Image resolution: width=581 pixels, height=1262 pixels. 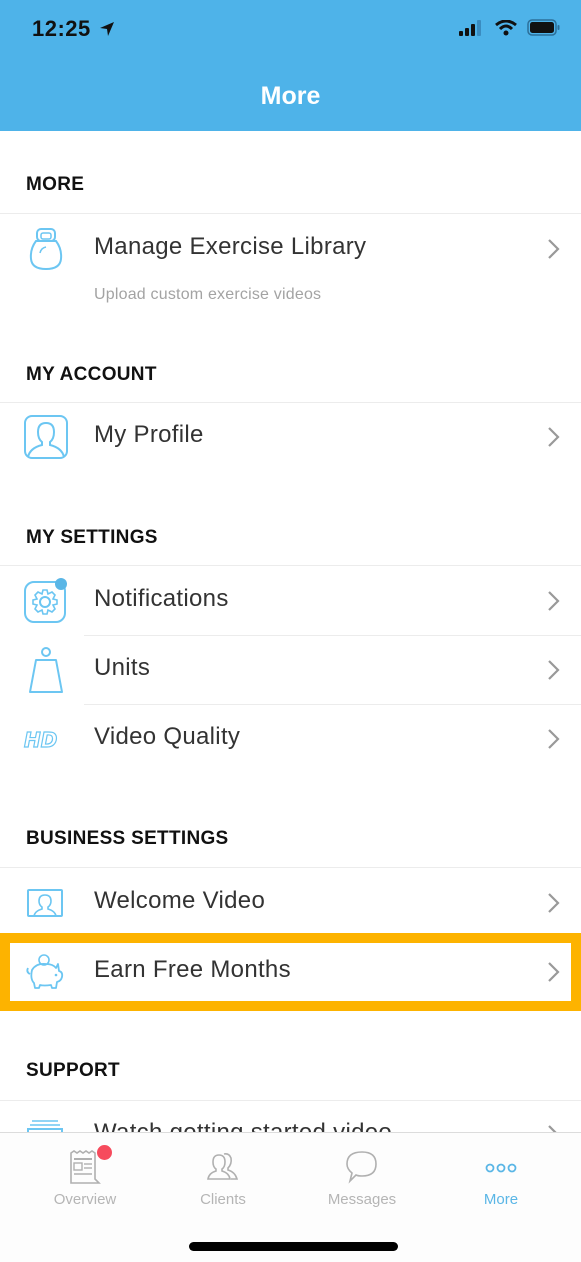 What do you see at coordinates (192, 969) in the screenshot?
I see `row-label: Earn Free Months` at bounding box center [192, 969].